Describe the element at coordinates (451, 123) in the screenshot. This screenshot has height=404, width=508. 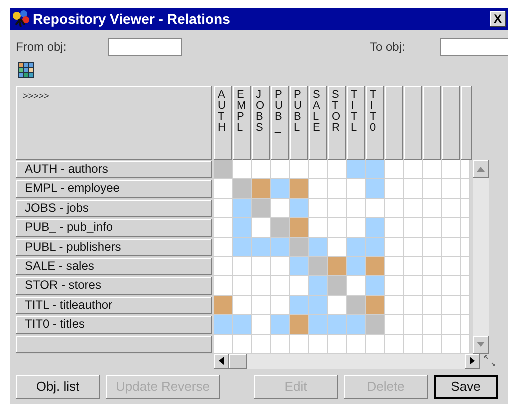
I see `column-header` at that location.